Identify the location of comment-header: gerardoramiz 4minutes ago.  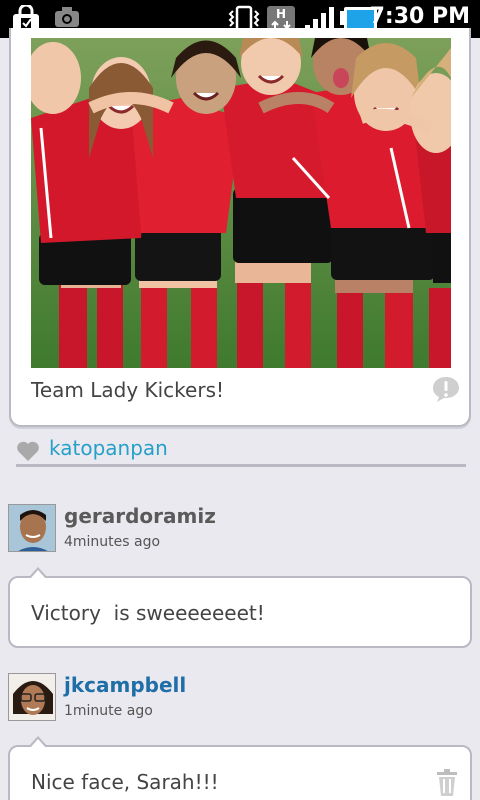
(240, 529).